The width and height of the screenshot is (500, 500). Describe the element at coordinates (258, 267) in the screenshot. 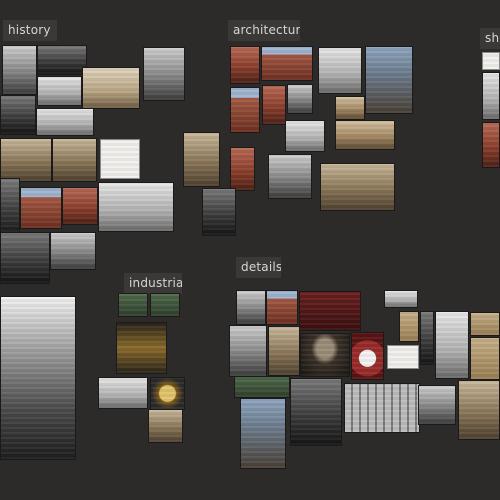

I see `cluster-label-details: details` at that location.